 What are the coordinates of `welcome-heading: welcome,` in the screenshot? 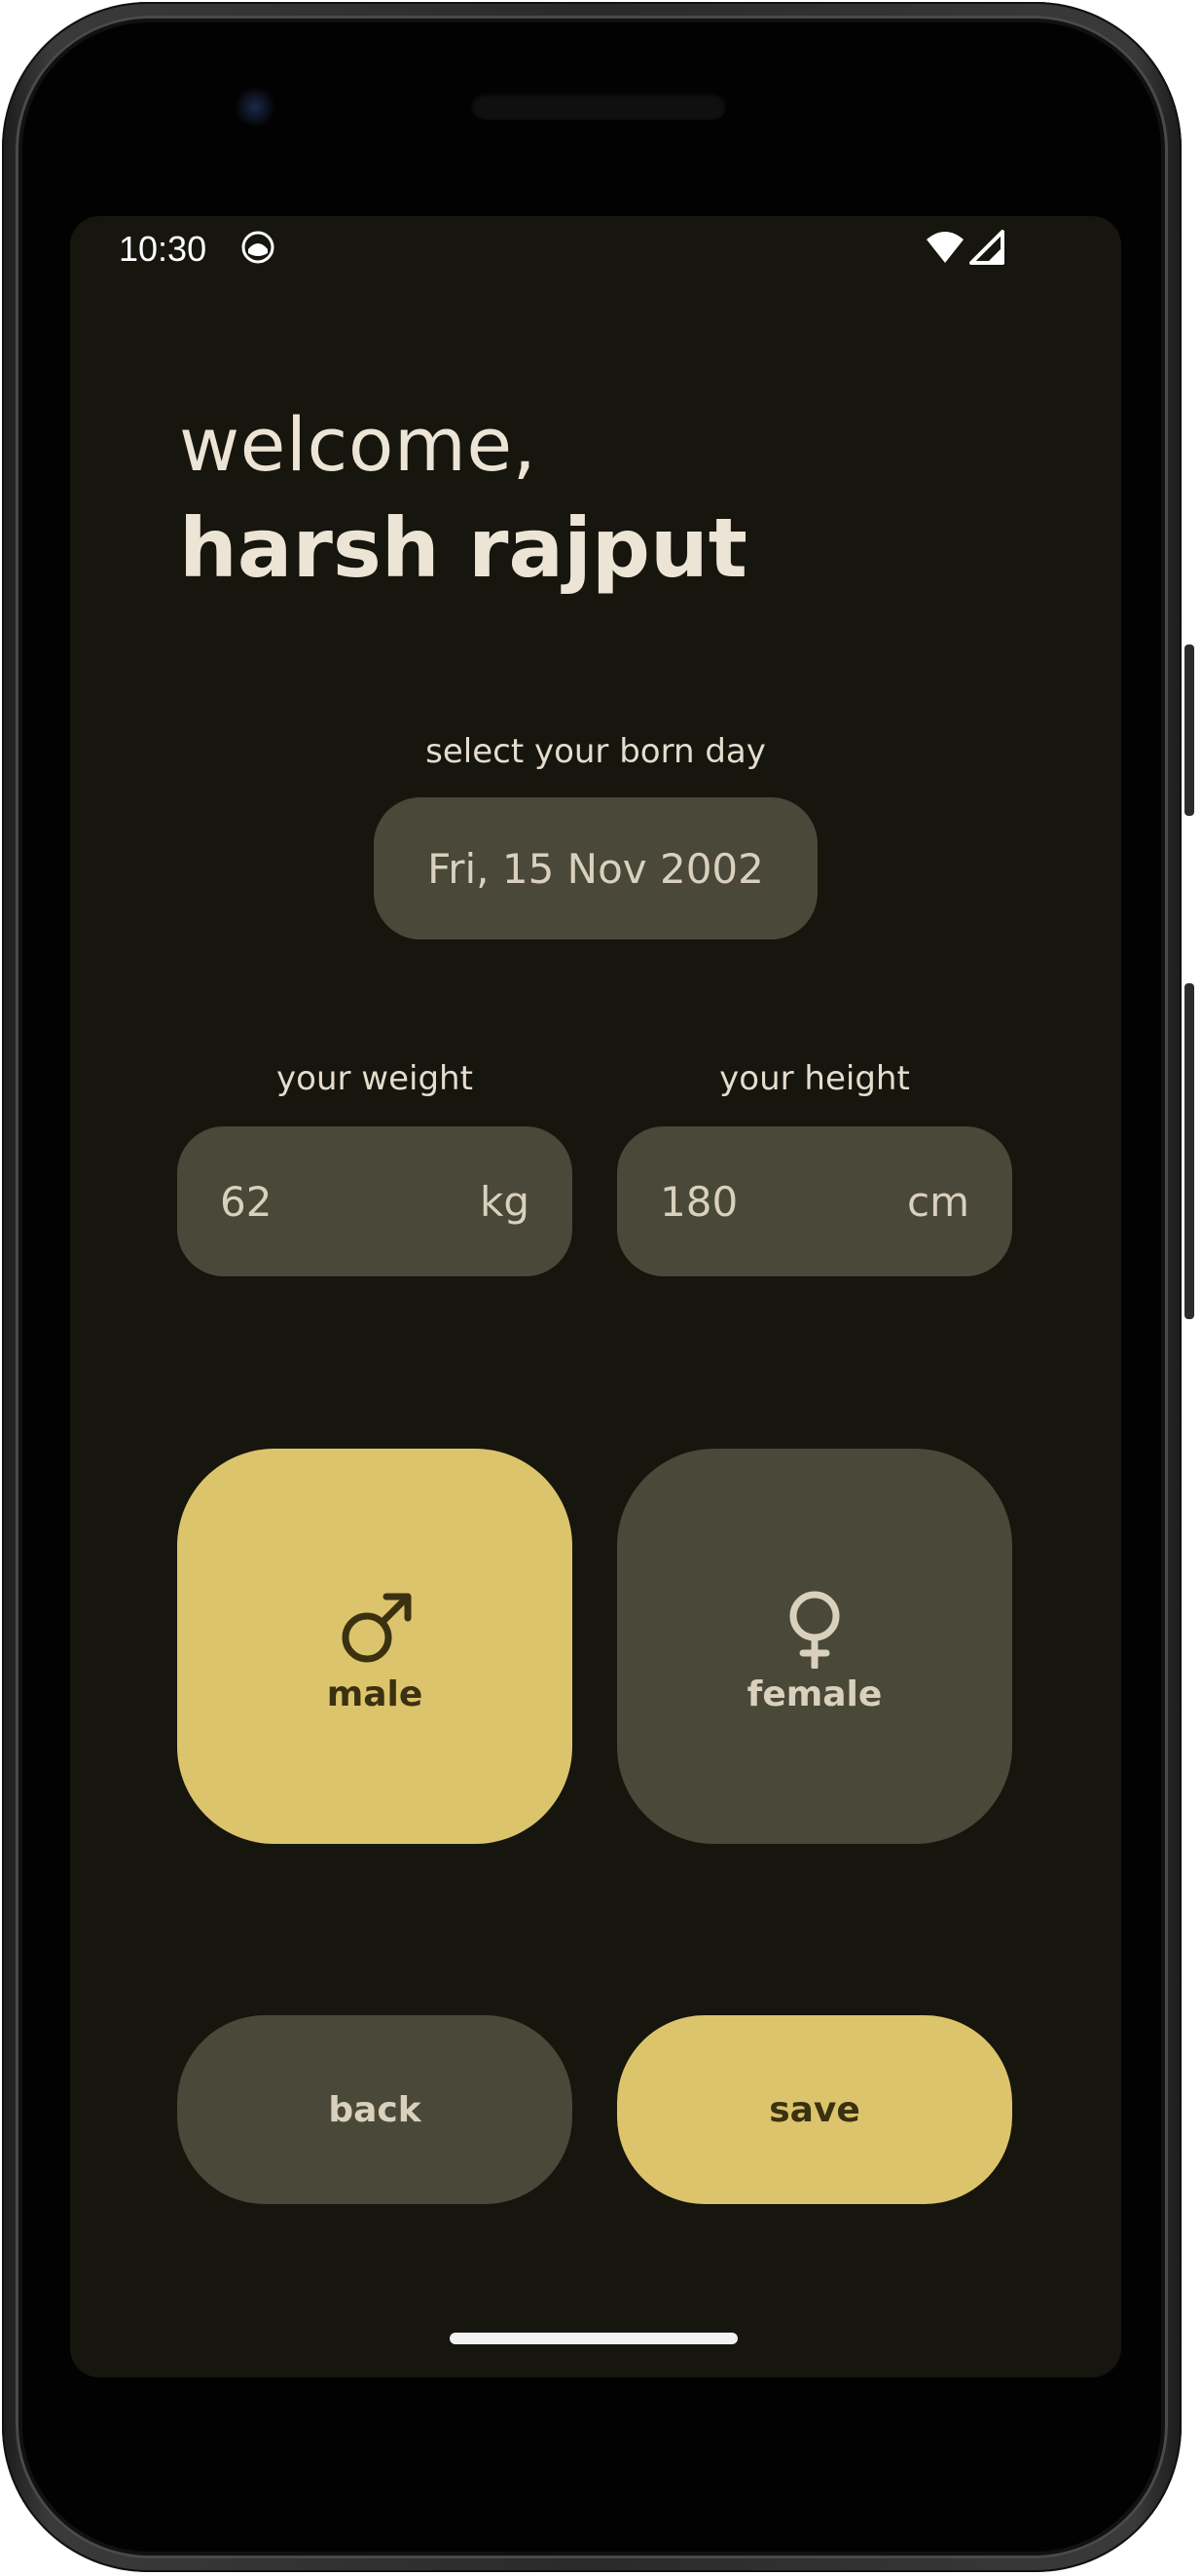 It's located at (358, 444).